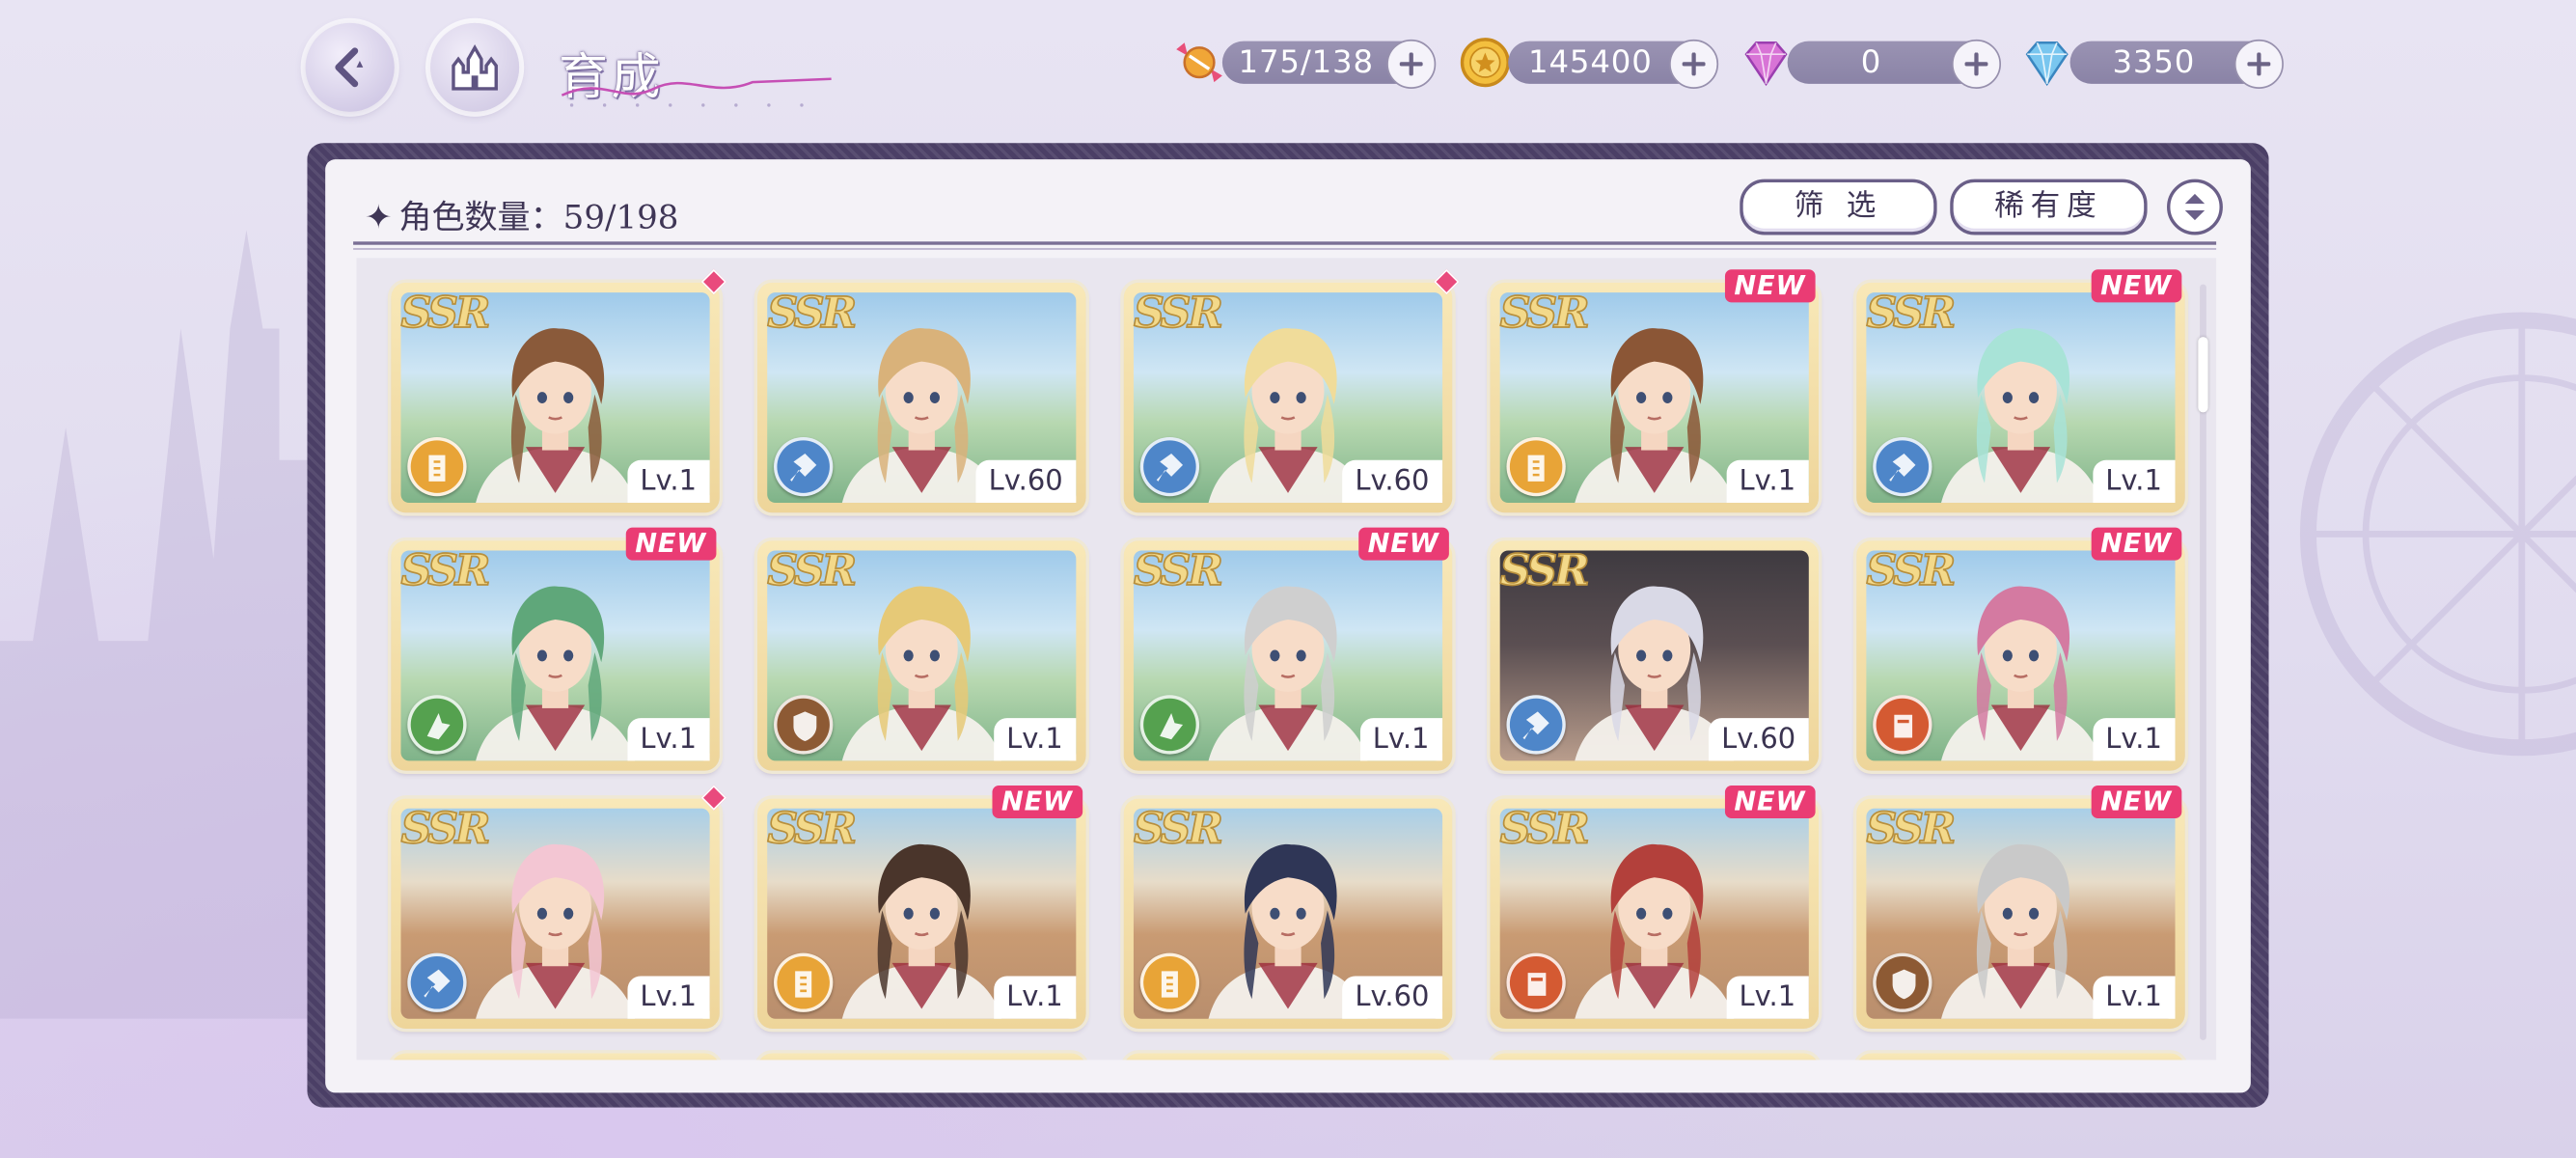  What do you see at coordinates (157, 624) in the screenshot?
I see `castle-silhouette` at bounding box center [157, 624].